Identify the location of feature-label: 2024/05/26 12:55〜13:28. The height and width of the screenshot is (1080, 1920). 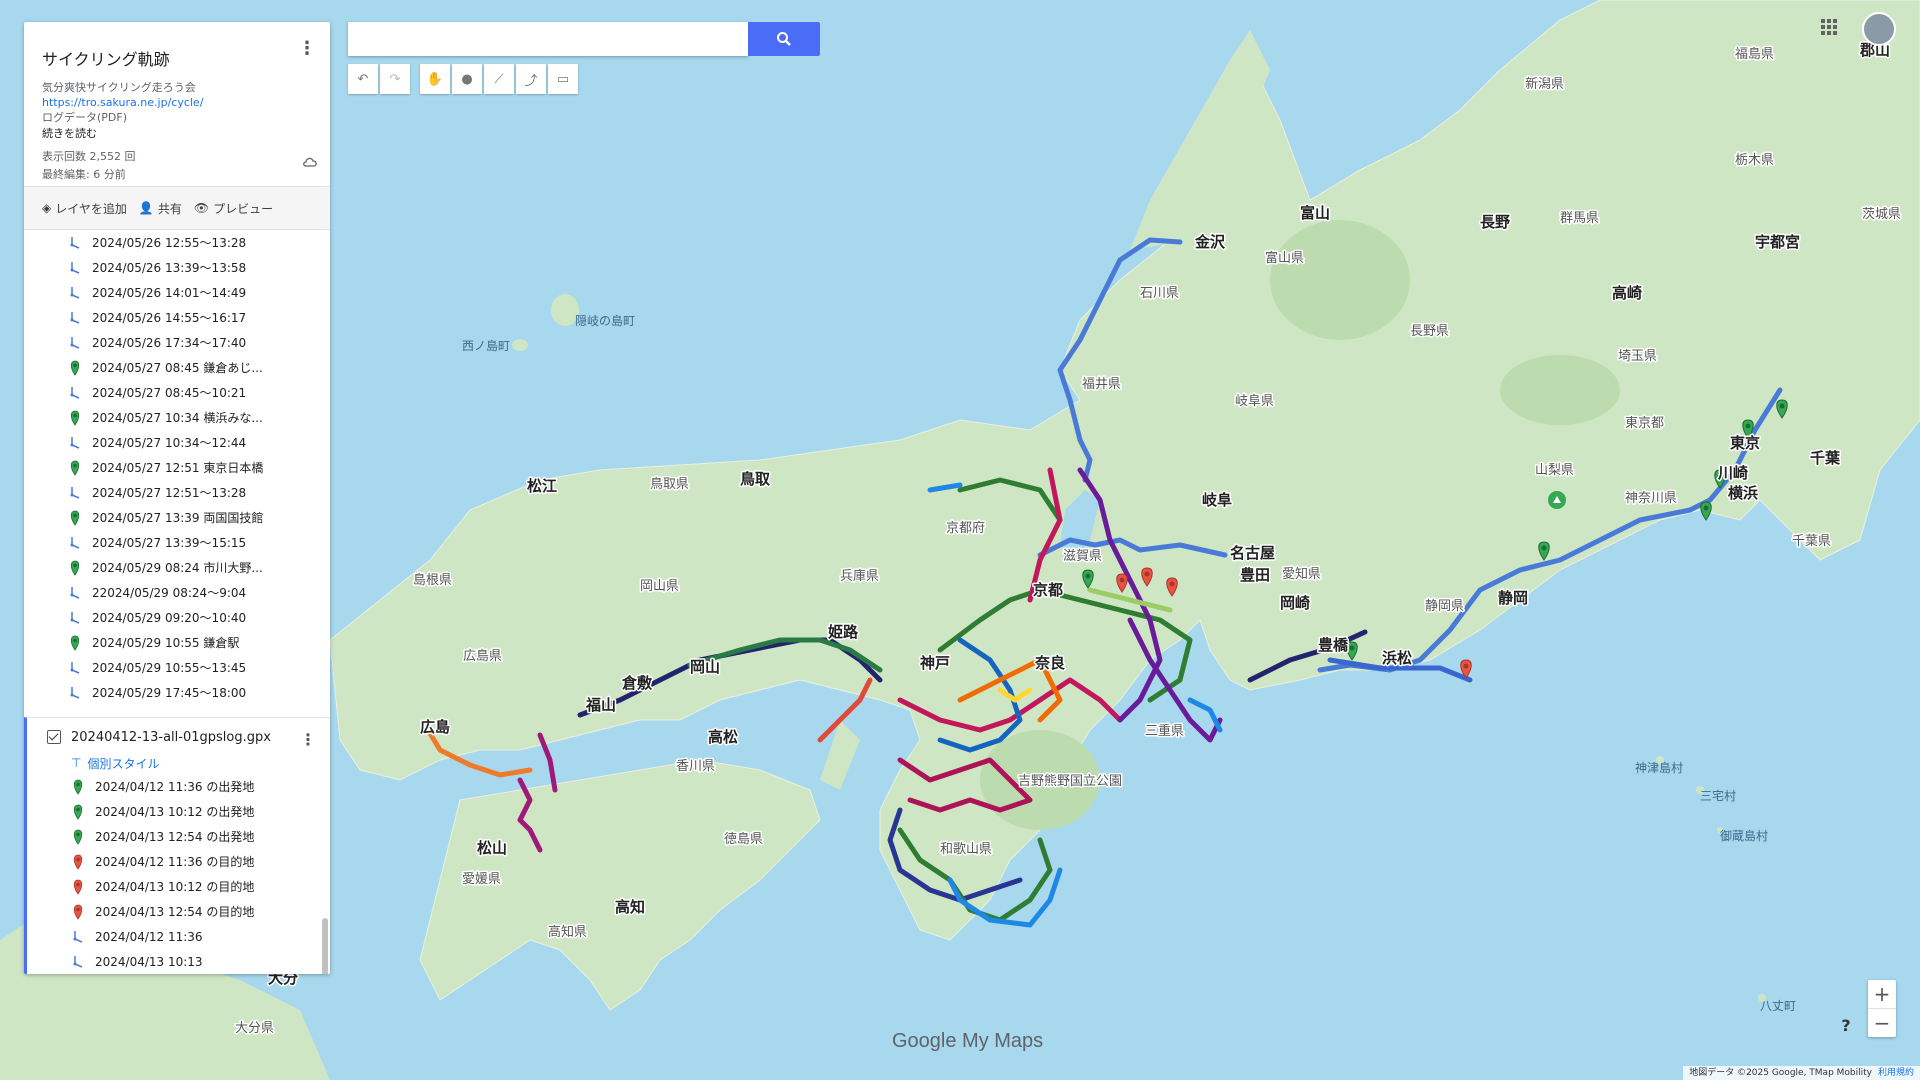
(169, 243).